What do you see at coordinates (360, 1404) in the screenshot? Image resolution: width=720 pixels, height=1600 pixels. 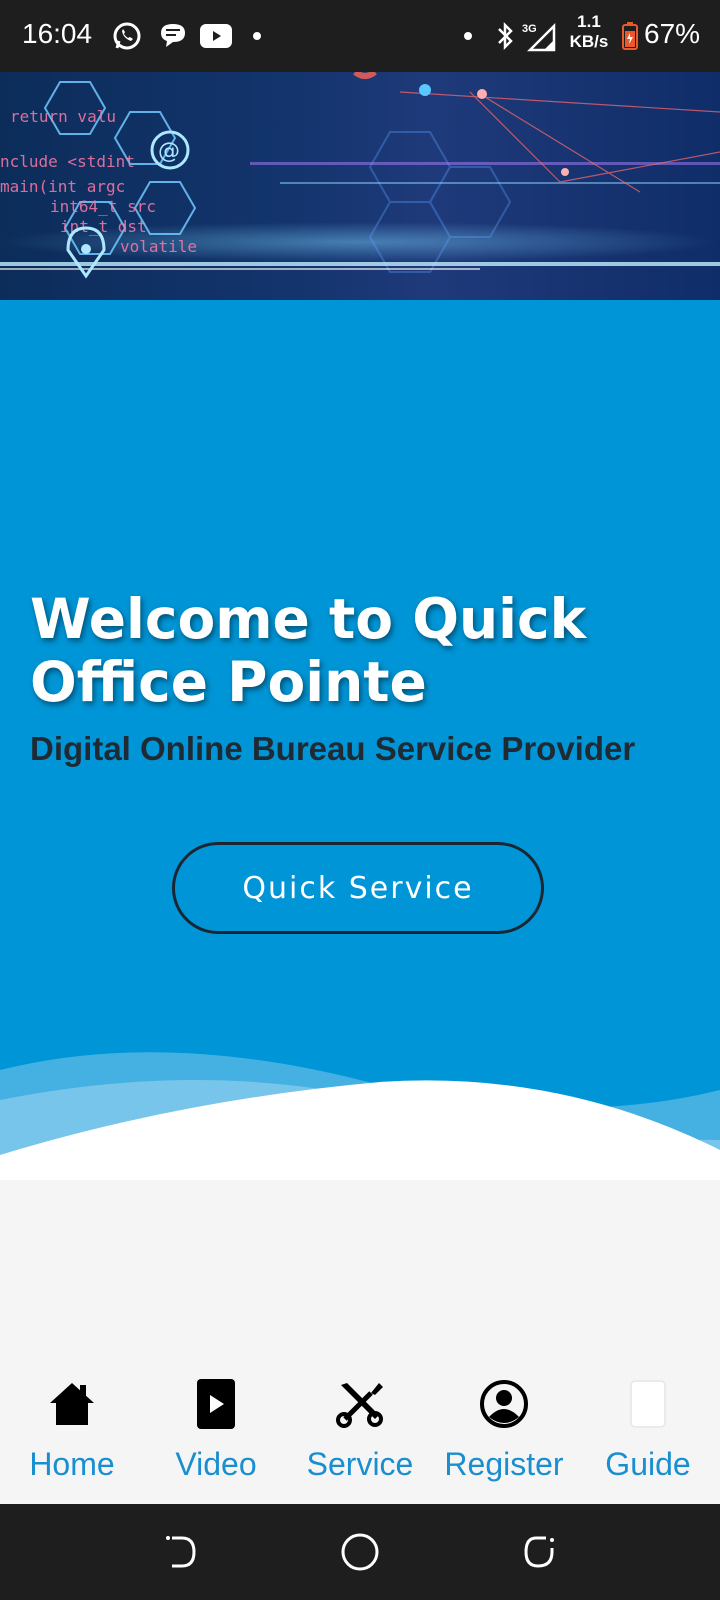 I see `tools-icon` at bounding box center [360, 1404].